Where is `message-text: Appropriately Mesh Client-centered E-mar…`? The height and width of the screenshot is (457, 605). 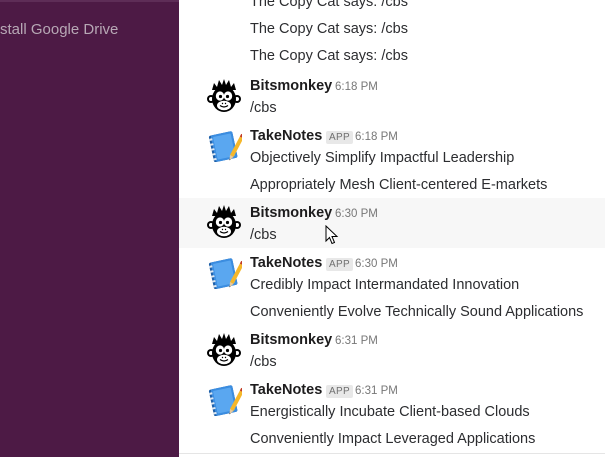
message-text: Appropriately Mesh Client-centered E-mar… is located at coordinates (399, 185).